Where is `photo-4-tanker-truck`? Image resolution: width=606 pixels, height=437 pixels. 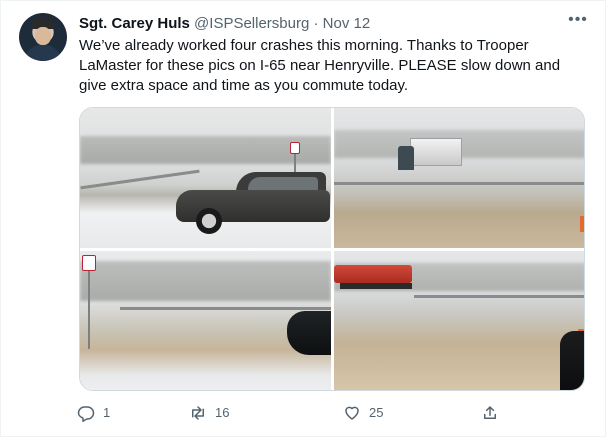 photo-4-tanker-truck is located at coordinates (374, 277).